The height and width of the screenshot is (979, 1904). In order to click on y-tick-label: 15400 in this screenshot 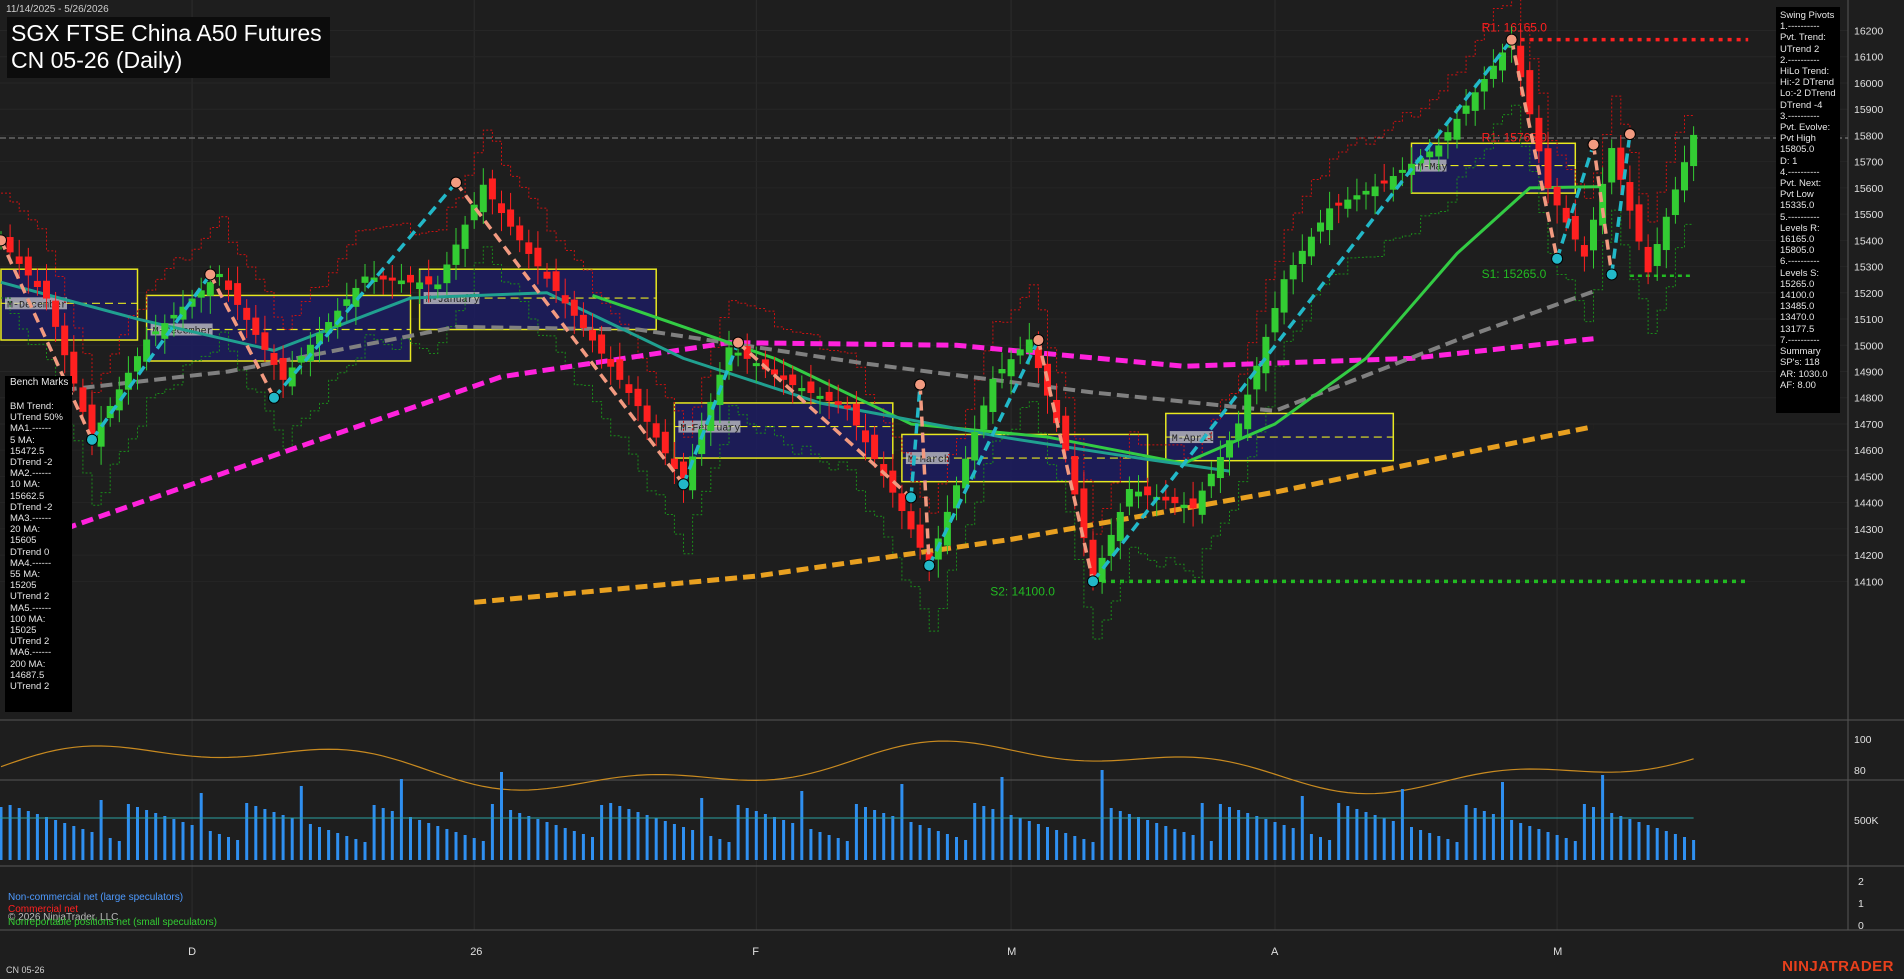, I will do `click(1868, 241)`.